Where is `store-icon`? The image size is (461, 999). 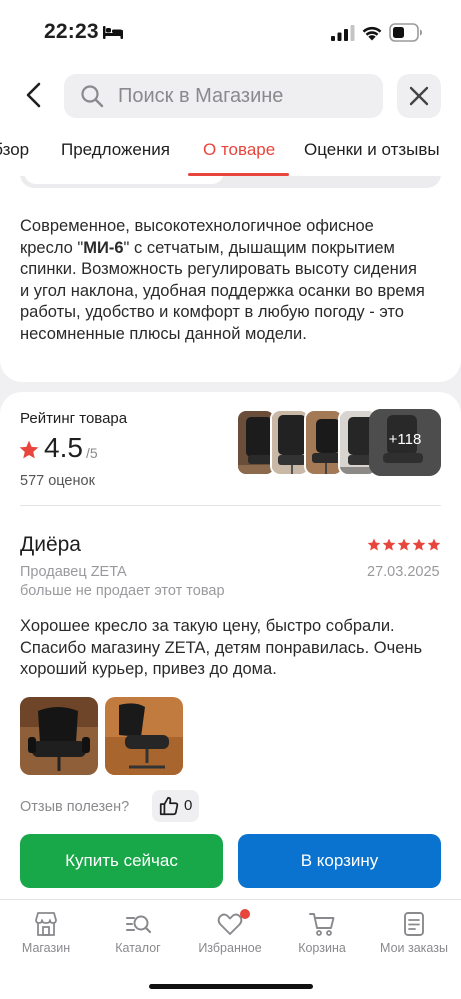 store-icon is located at coordinates (46, 924).